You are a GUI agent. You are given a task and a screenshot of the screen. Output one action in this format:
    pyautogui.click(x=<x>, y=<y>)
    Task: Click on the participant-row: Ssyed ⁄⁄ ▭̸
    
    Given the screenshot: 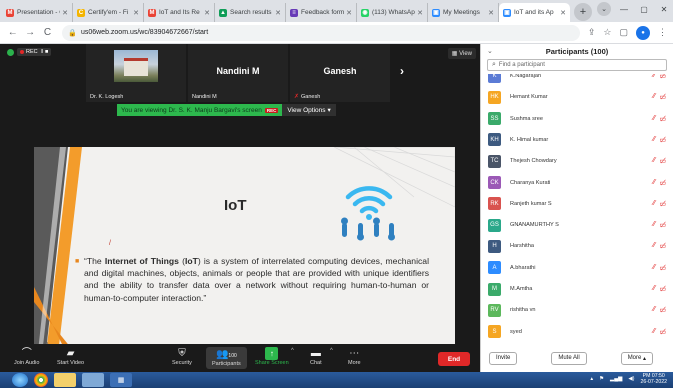 What is the action you would take?
    pyautogui.click(x=577, y=331)
    